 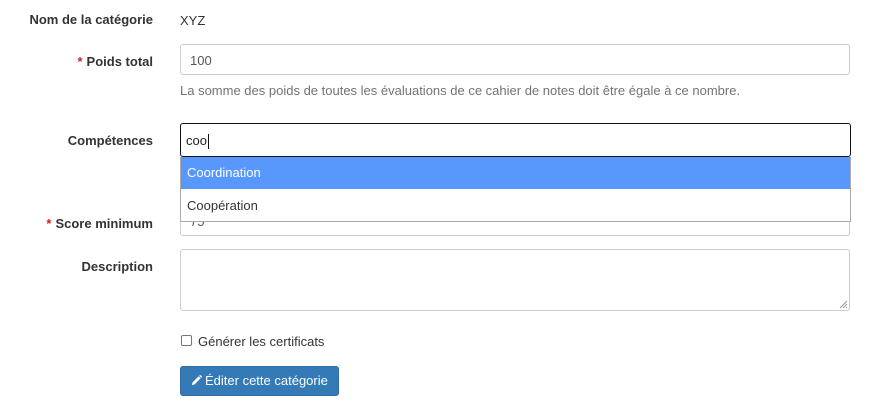 What do you see at coordinates (843, 304) in the screenshot?
I see `resize-handle-icon` at bounding box center [843, 304].